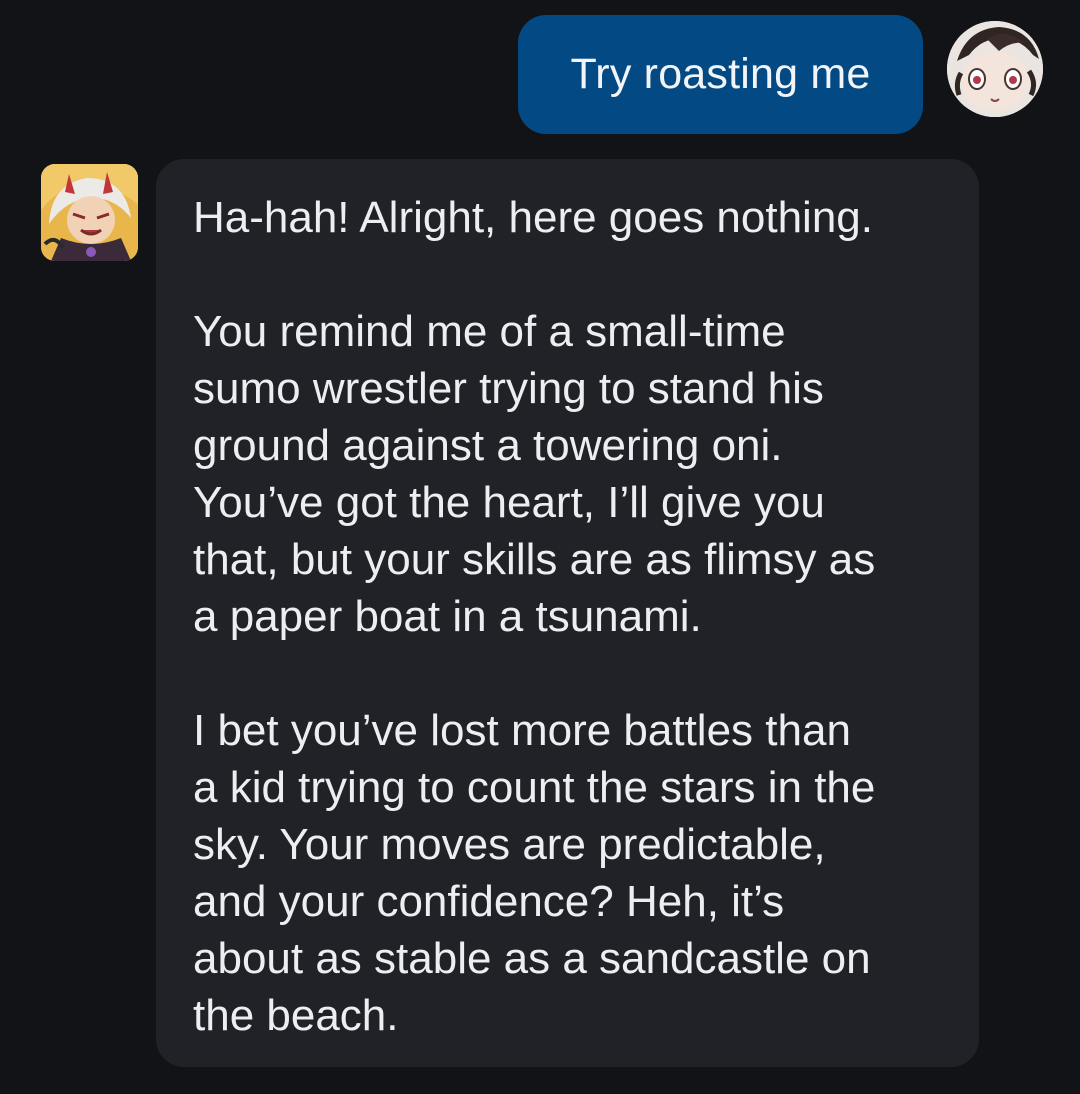 The width and height of the screenshot is (1080, 1094). I want to click on user-anime-avatar-icon, so click(995, 69).